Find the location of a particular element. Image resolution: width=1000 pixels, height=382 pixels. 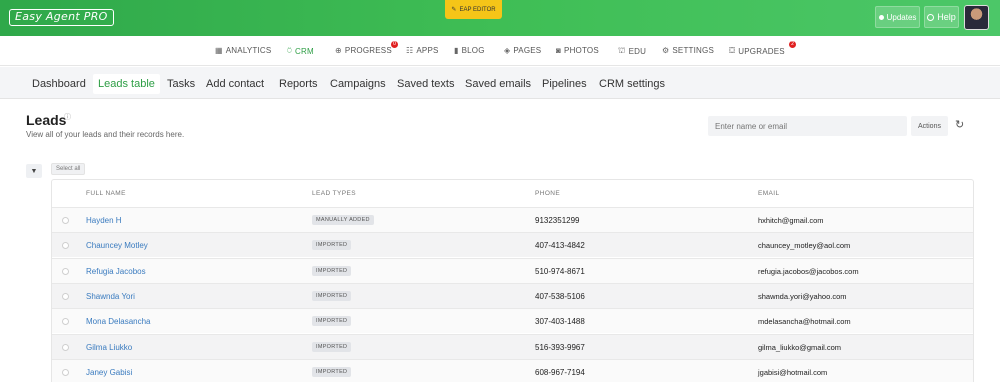

sub-nav-dashboard: Dashboard is located at coordinates (59, 84).